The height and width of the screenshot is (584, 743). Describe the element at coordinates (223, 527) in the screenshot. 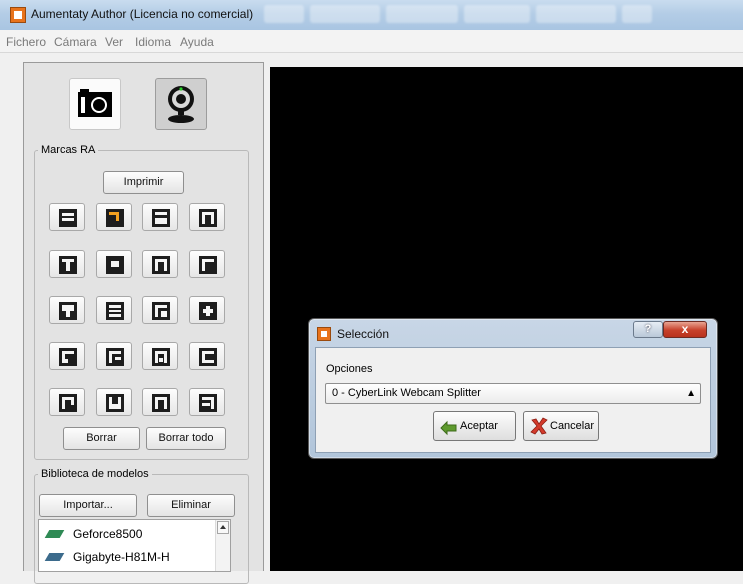

I see `scroll-up-arrow-icon` at that location.